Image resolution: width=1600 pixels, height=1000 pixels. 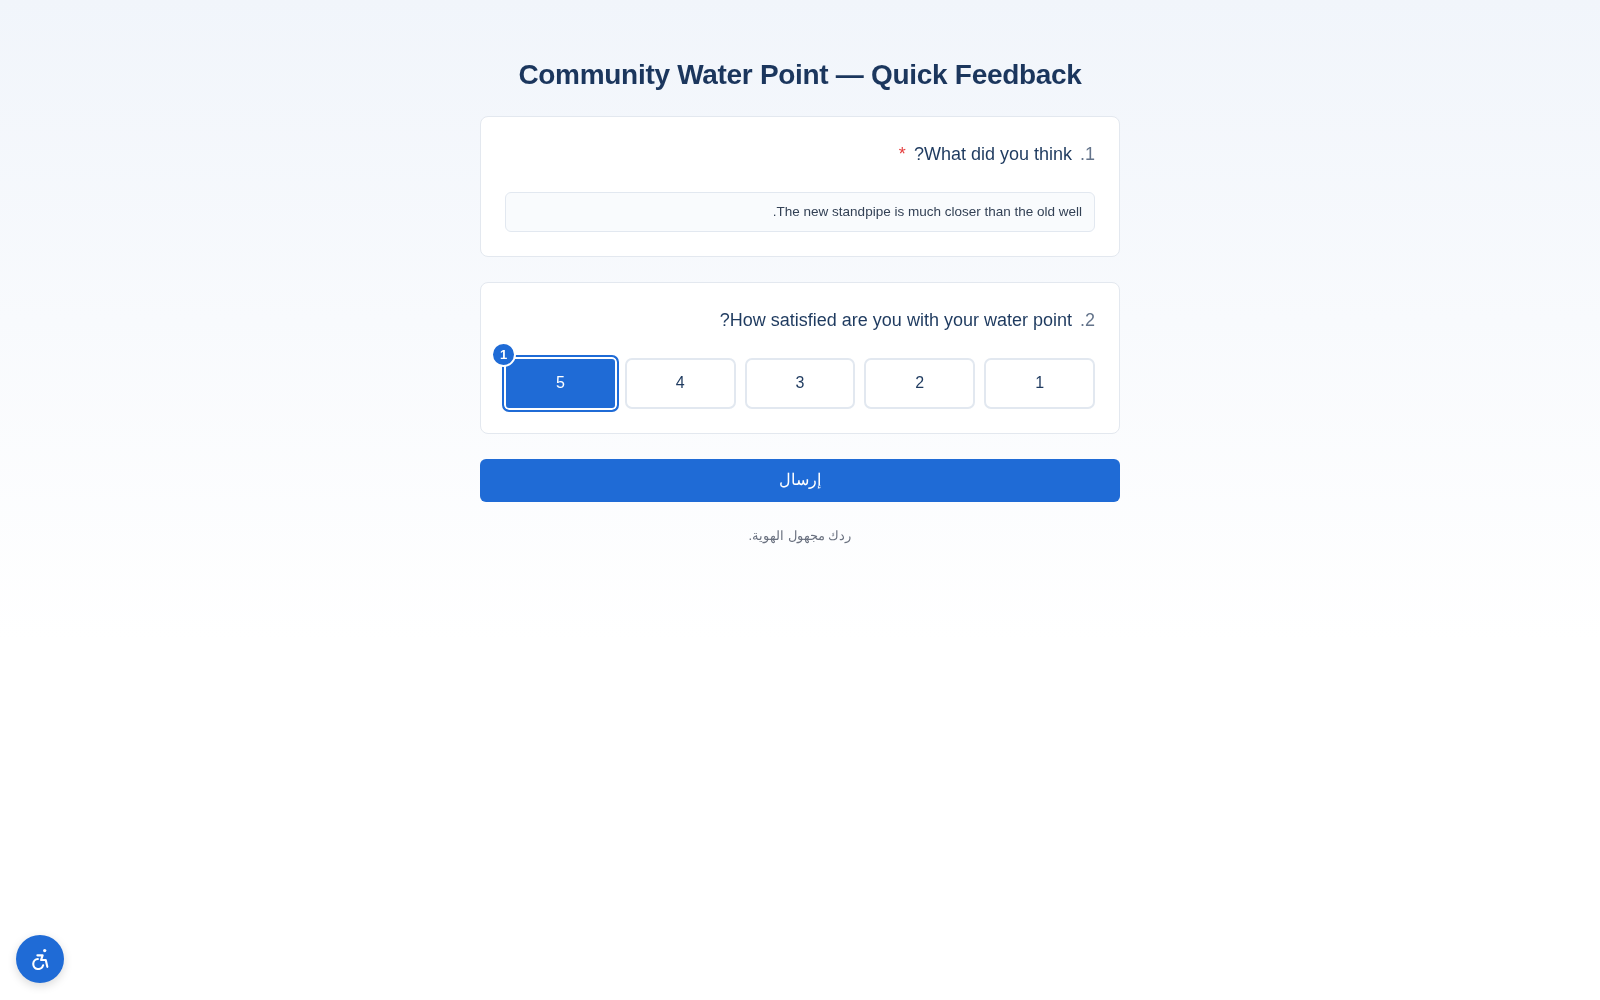 What do you see at coordinates (992, 154) in the screenshot?
I see `question-label: What did you think?` at bounding box center [992, 154].